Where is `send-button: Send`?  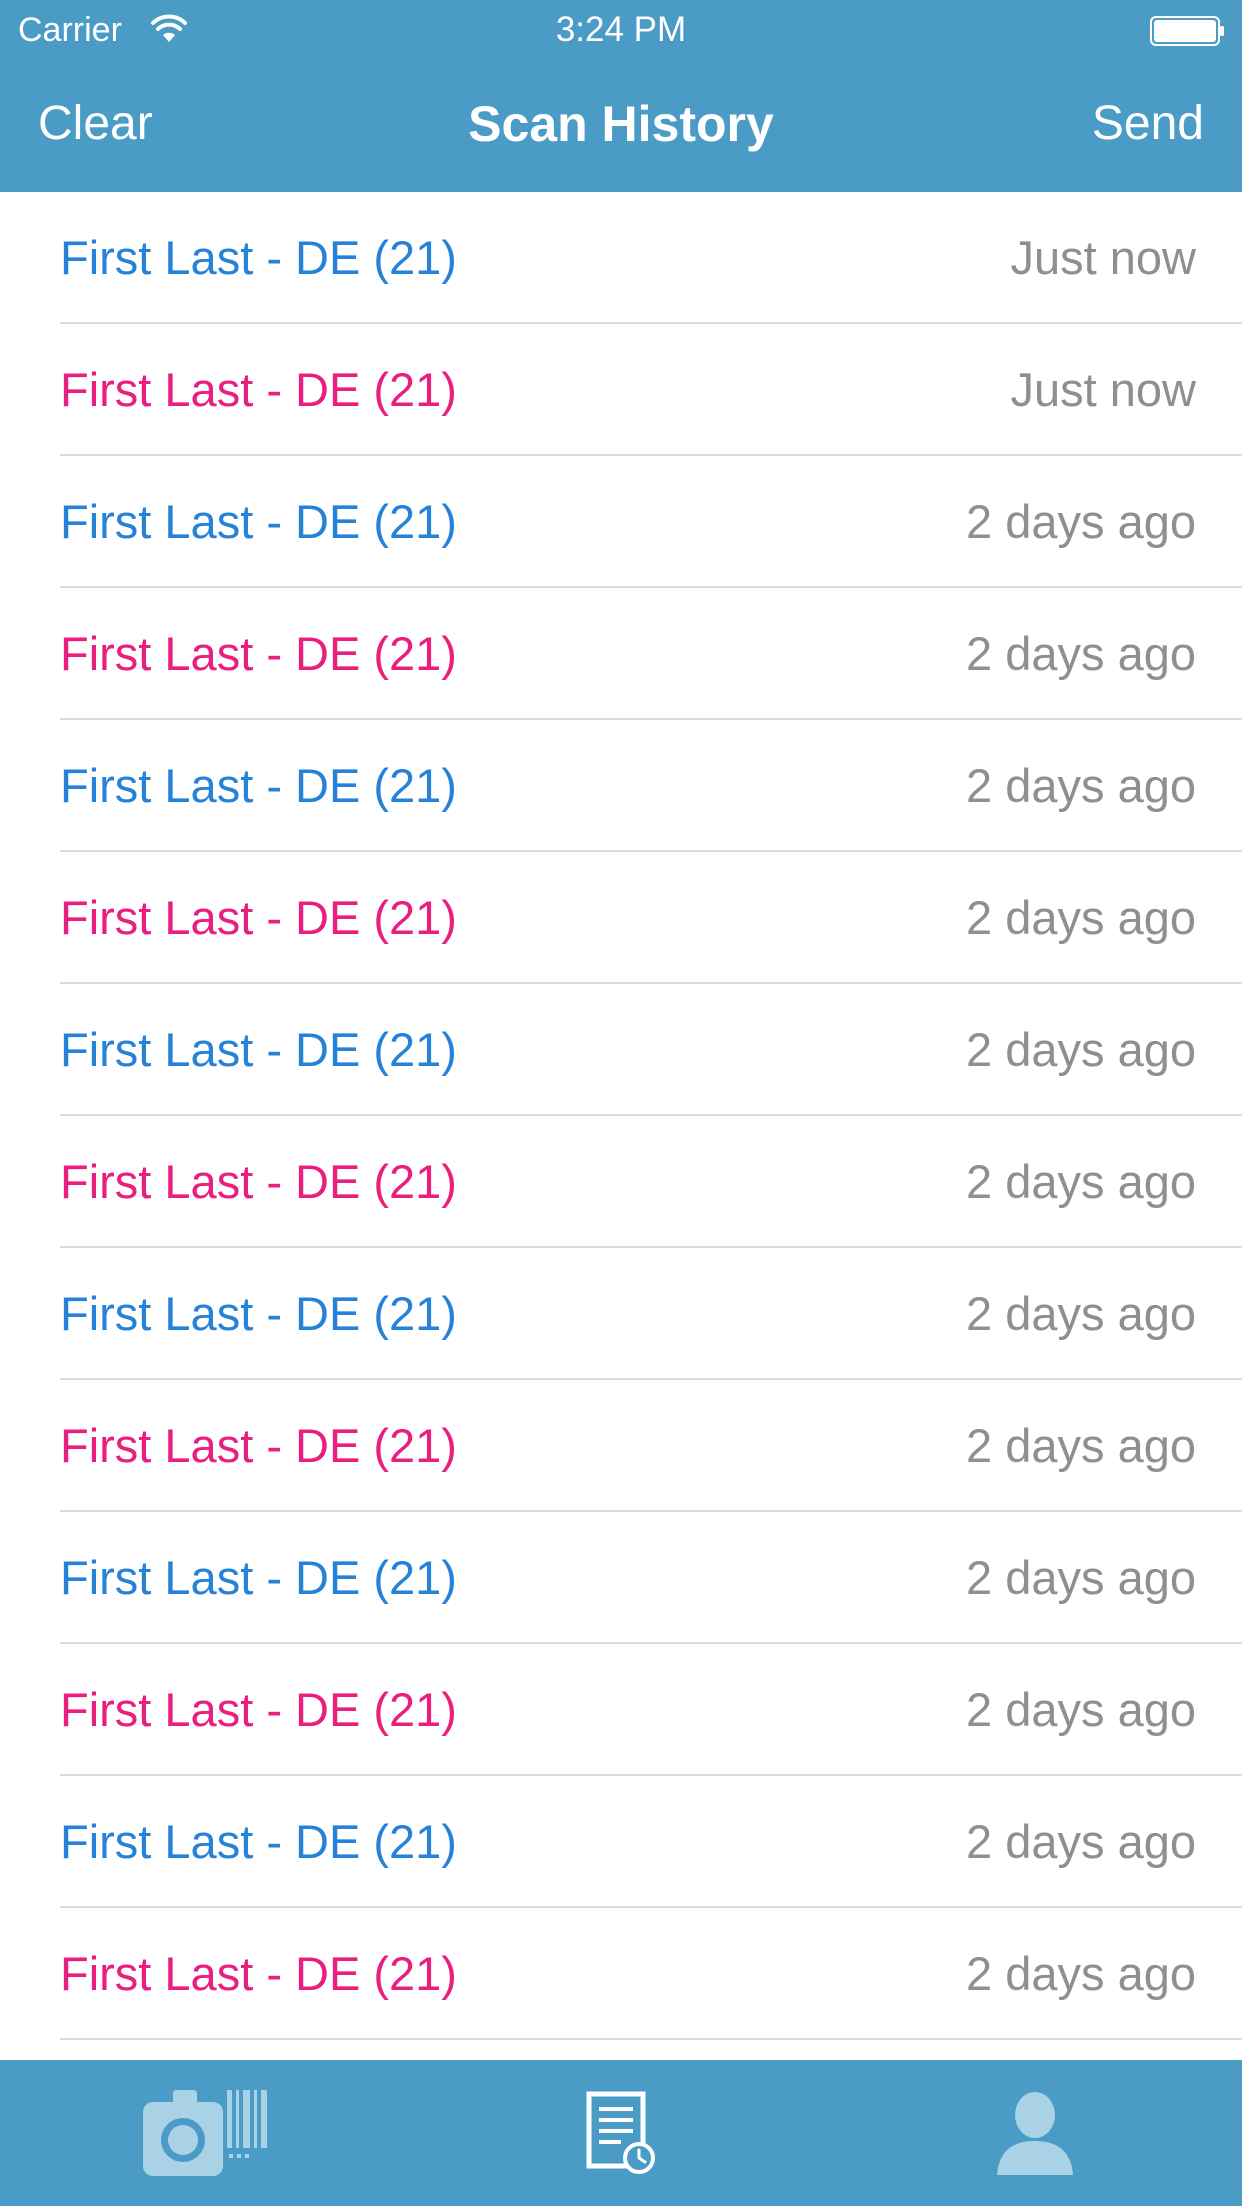 send-button: Send is located at coordinates (1148, 124).